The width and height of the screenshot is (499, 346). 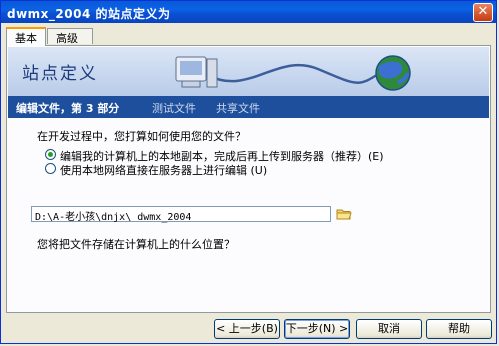 I want to click on title-bar: dwmx_2004 的站点定义为 ✕, so click(x=248, y=12).